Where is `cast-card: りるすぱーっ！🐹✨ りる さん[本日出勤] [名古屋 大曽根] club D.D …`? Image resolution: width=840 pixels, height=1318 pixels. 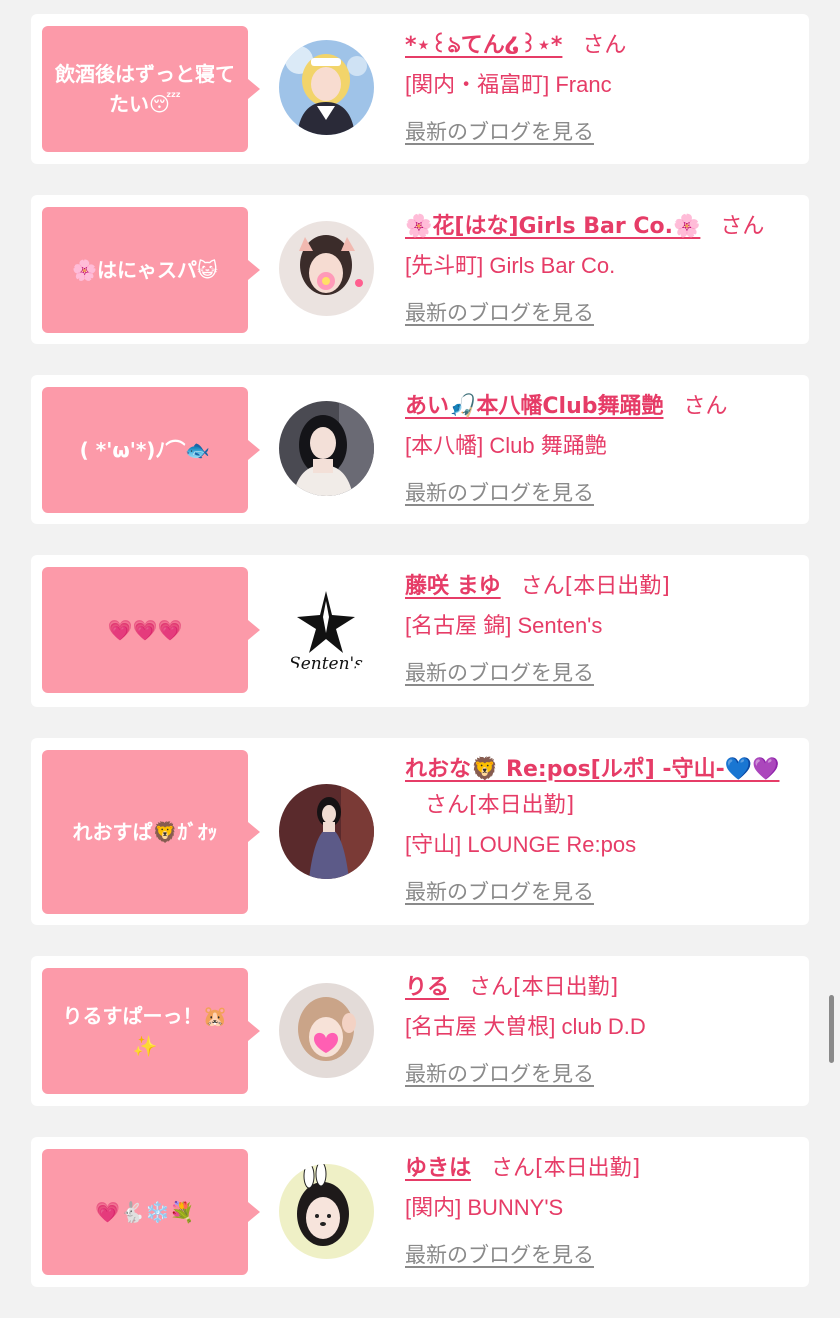
cast-card: りるすぱーっ！🐹✨ りる さん[本日出勤] [名古屋 大曽根] club D.D … is located at coordinates (420, 1031).